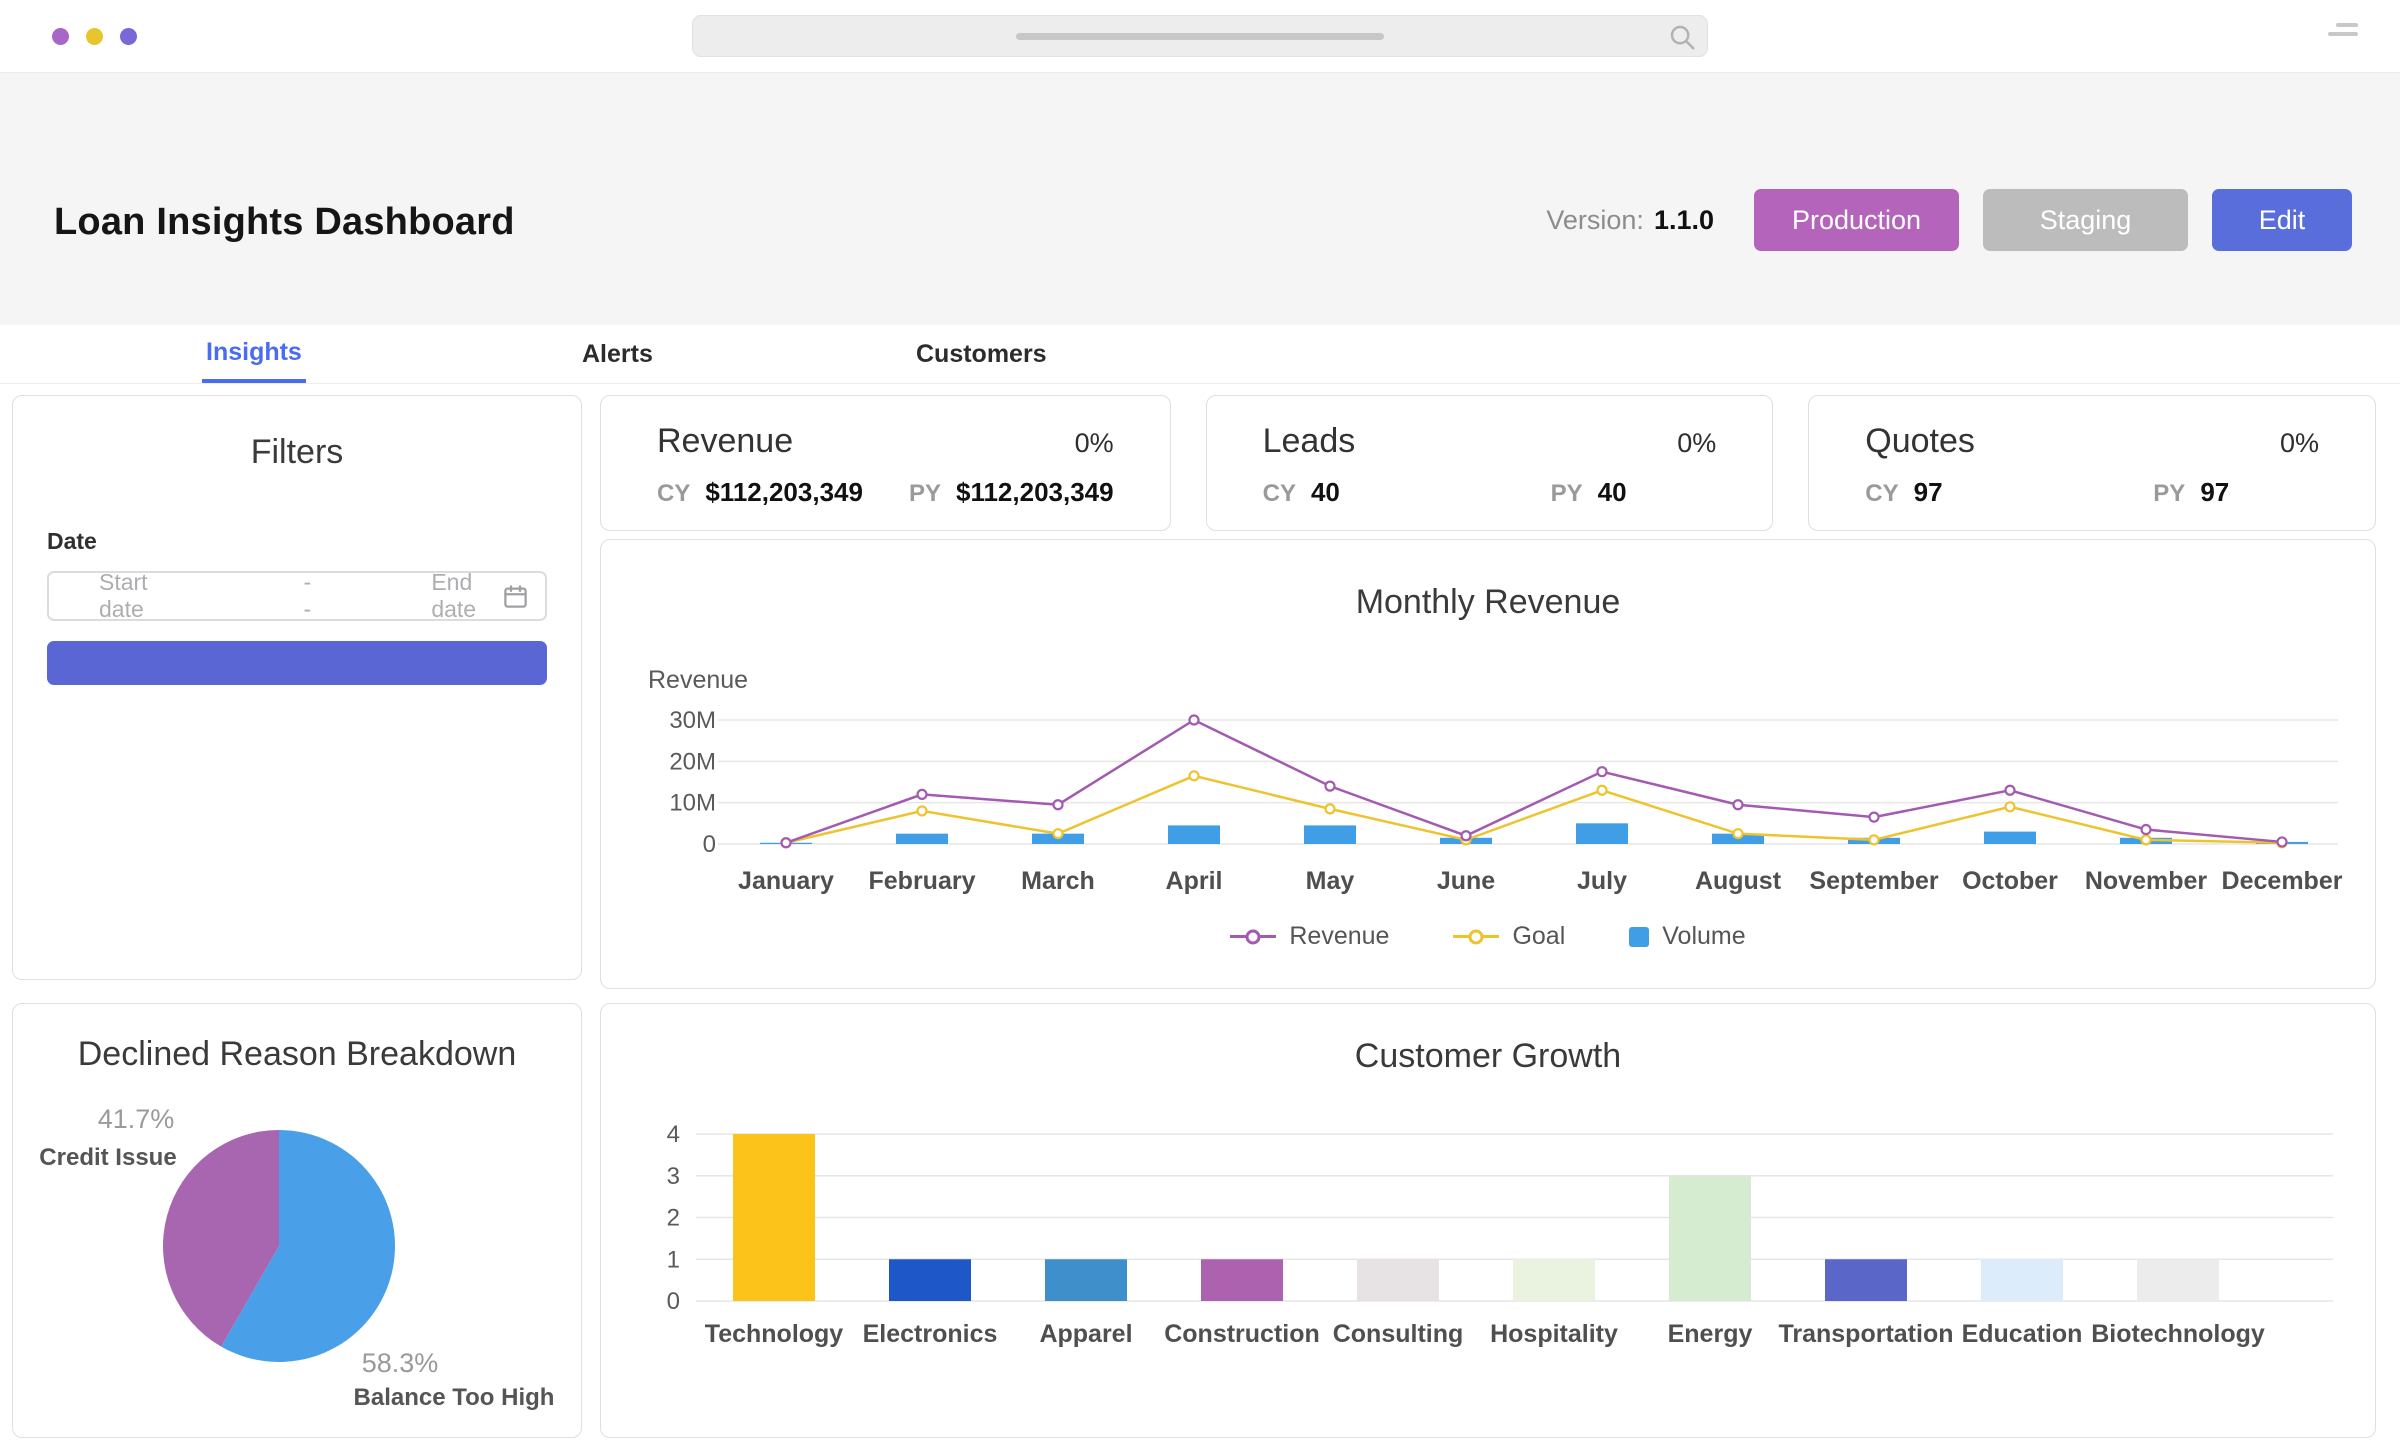 The height and width of the screenshot is (1440, 2400). Describe the element at coordinates (2022, 1334) in the screenshot. I see `svg-text: Education` at that location.